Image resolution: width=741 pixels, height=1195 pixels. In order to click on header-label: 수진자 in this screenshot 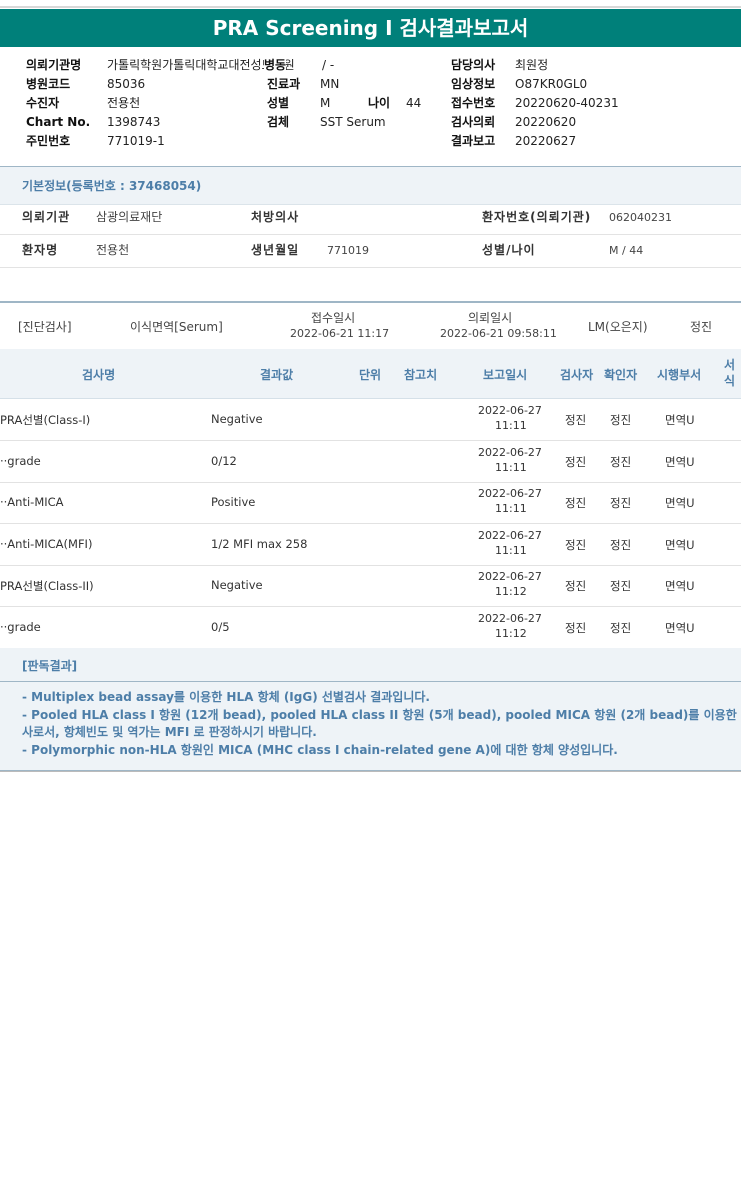, I will do `click(43, 103)`.